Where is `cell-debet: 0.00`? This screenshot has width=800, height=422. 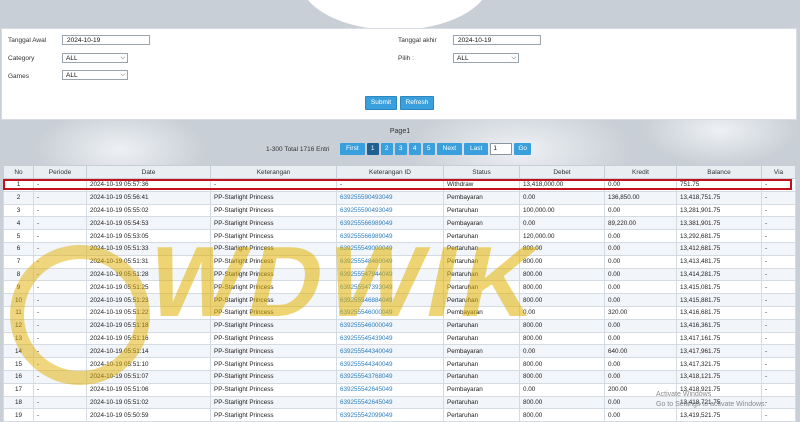 cell-debet: 0.00 is located at coordinates (562, 389).